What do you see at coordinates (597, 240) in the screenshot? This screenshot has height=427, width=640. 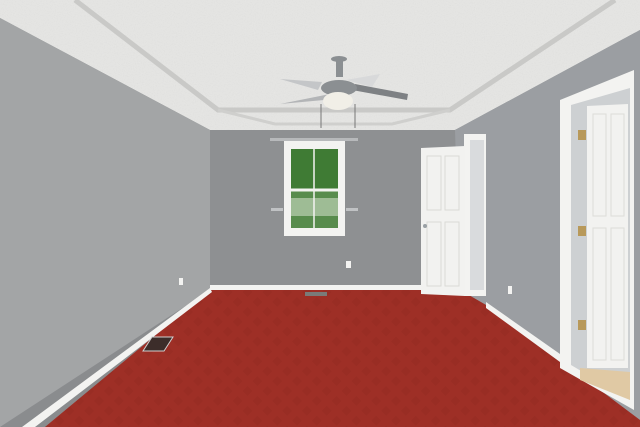 I see `hallway-door` at bounding box center [597, 240].